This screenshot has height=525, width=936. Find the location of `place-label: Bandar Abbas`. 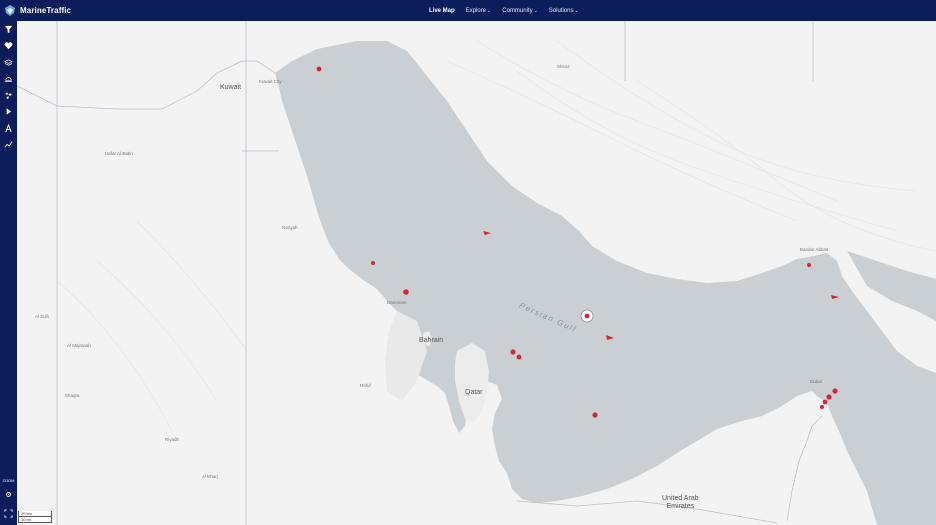

place-label: Bandar Abbas is located at coordinates (814, 249).